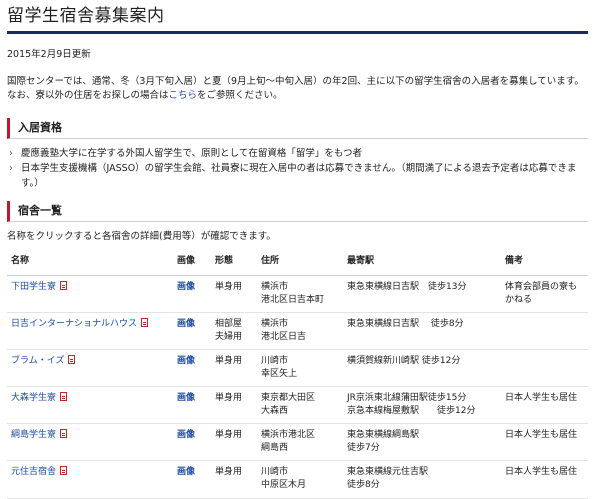  Describe the element at coordinates (405, 324) in the screenshot. I see `dorm-station-line: 東急東横線日吉駅 徒歩8分` at that location.